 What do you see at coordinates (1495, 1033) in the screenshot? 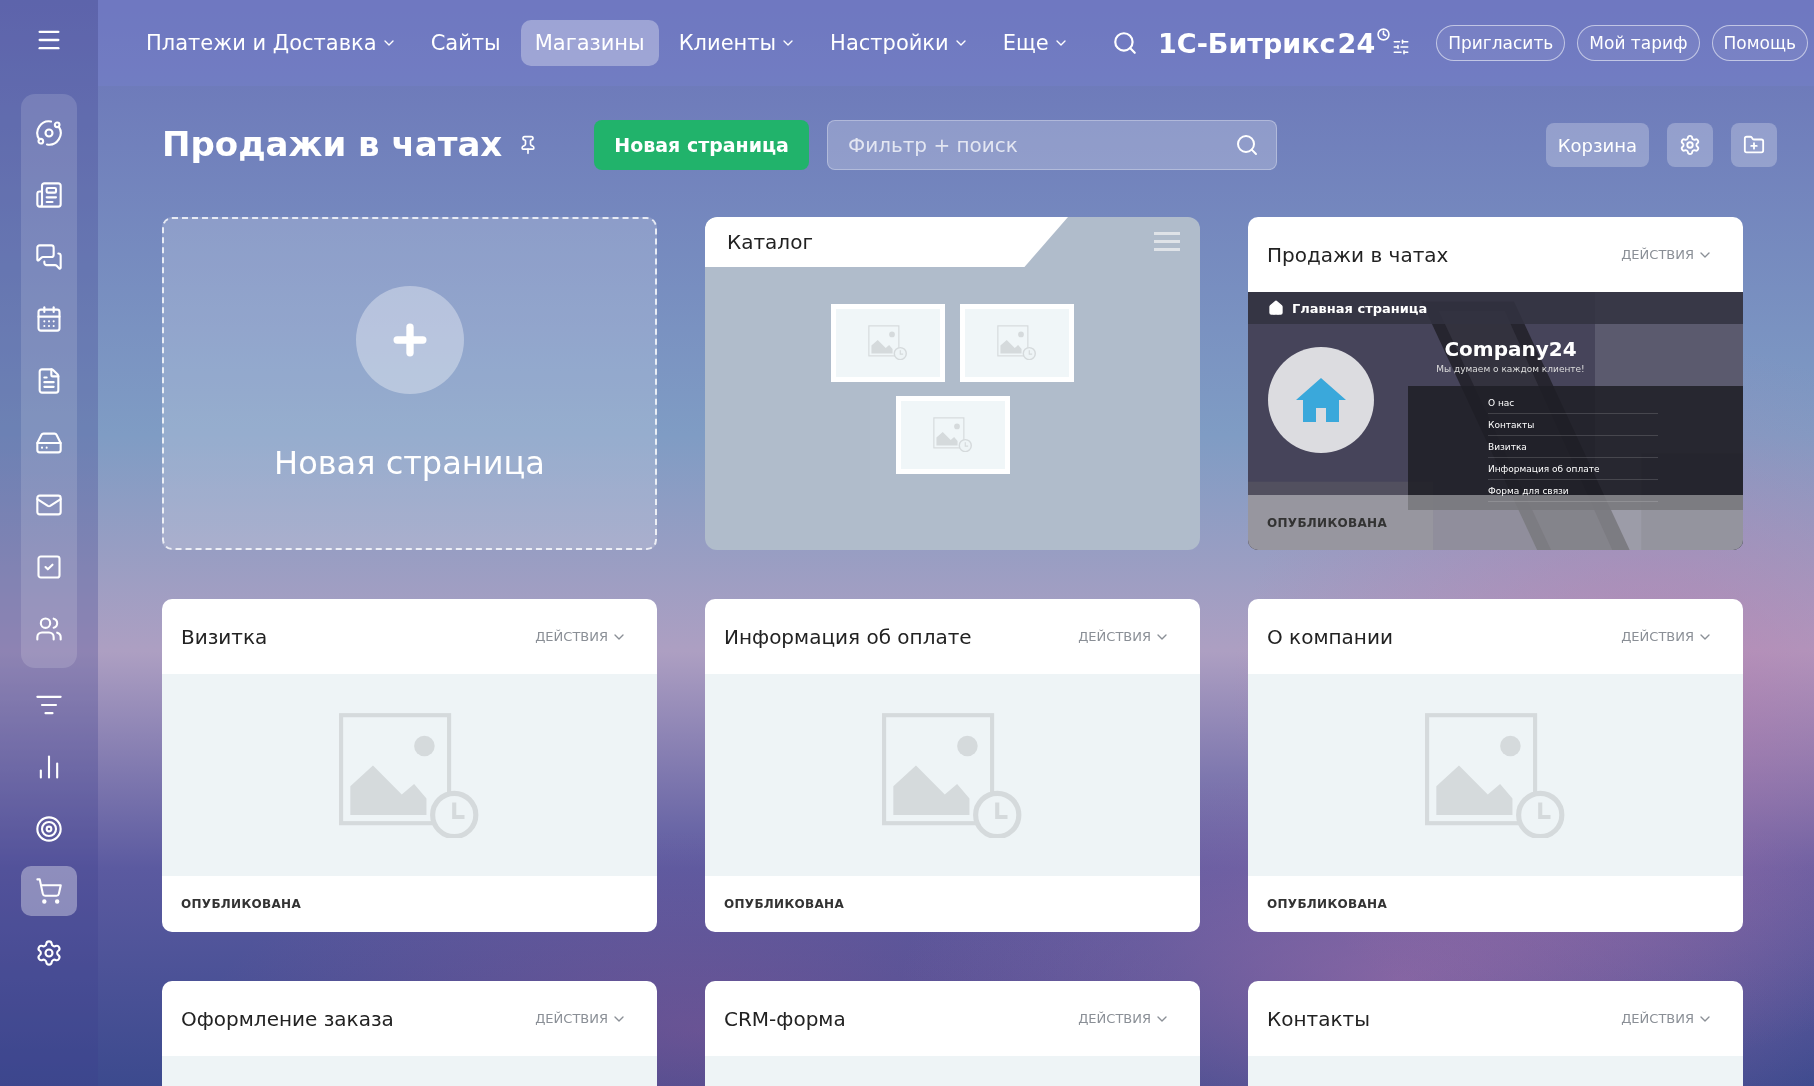
I see `page-card: Контакты ДЕЙСТВИЯ` at bounding box center [1495, 1033].